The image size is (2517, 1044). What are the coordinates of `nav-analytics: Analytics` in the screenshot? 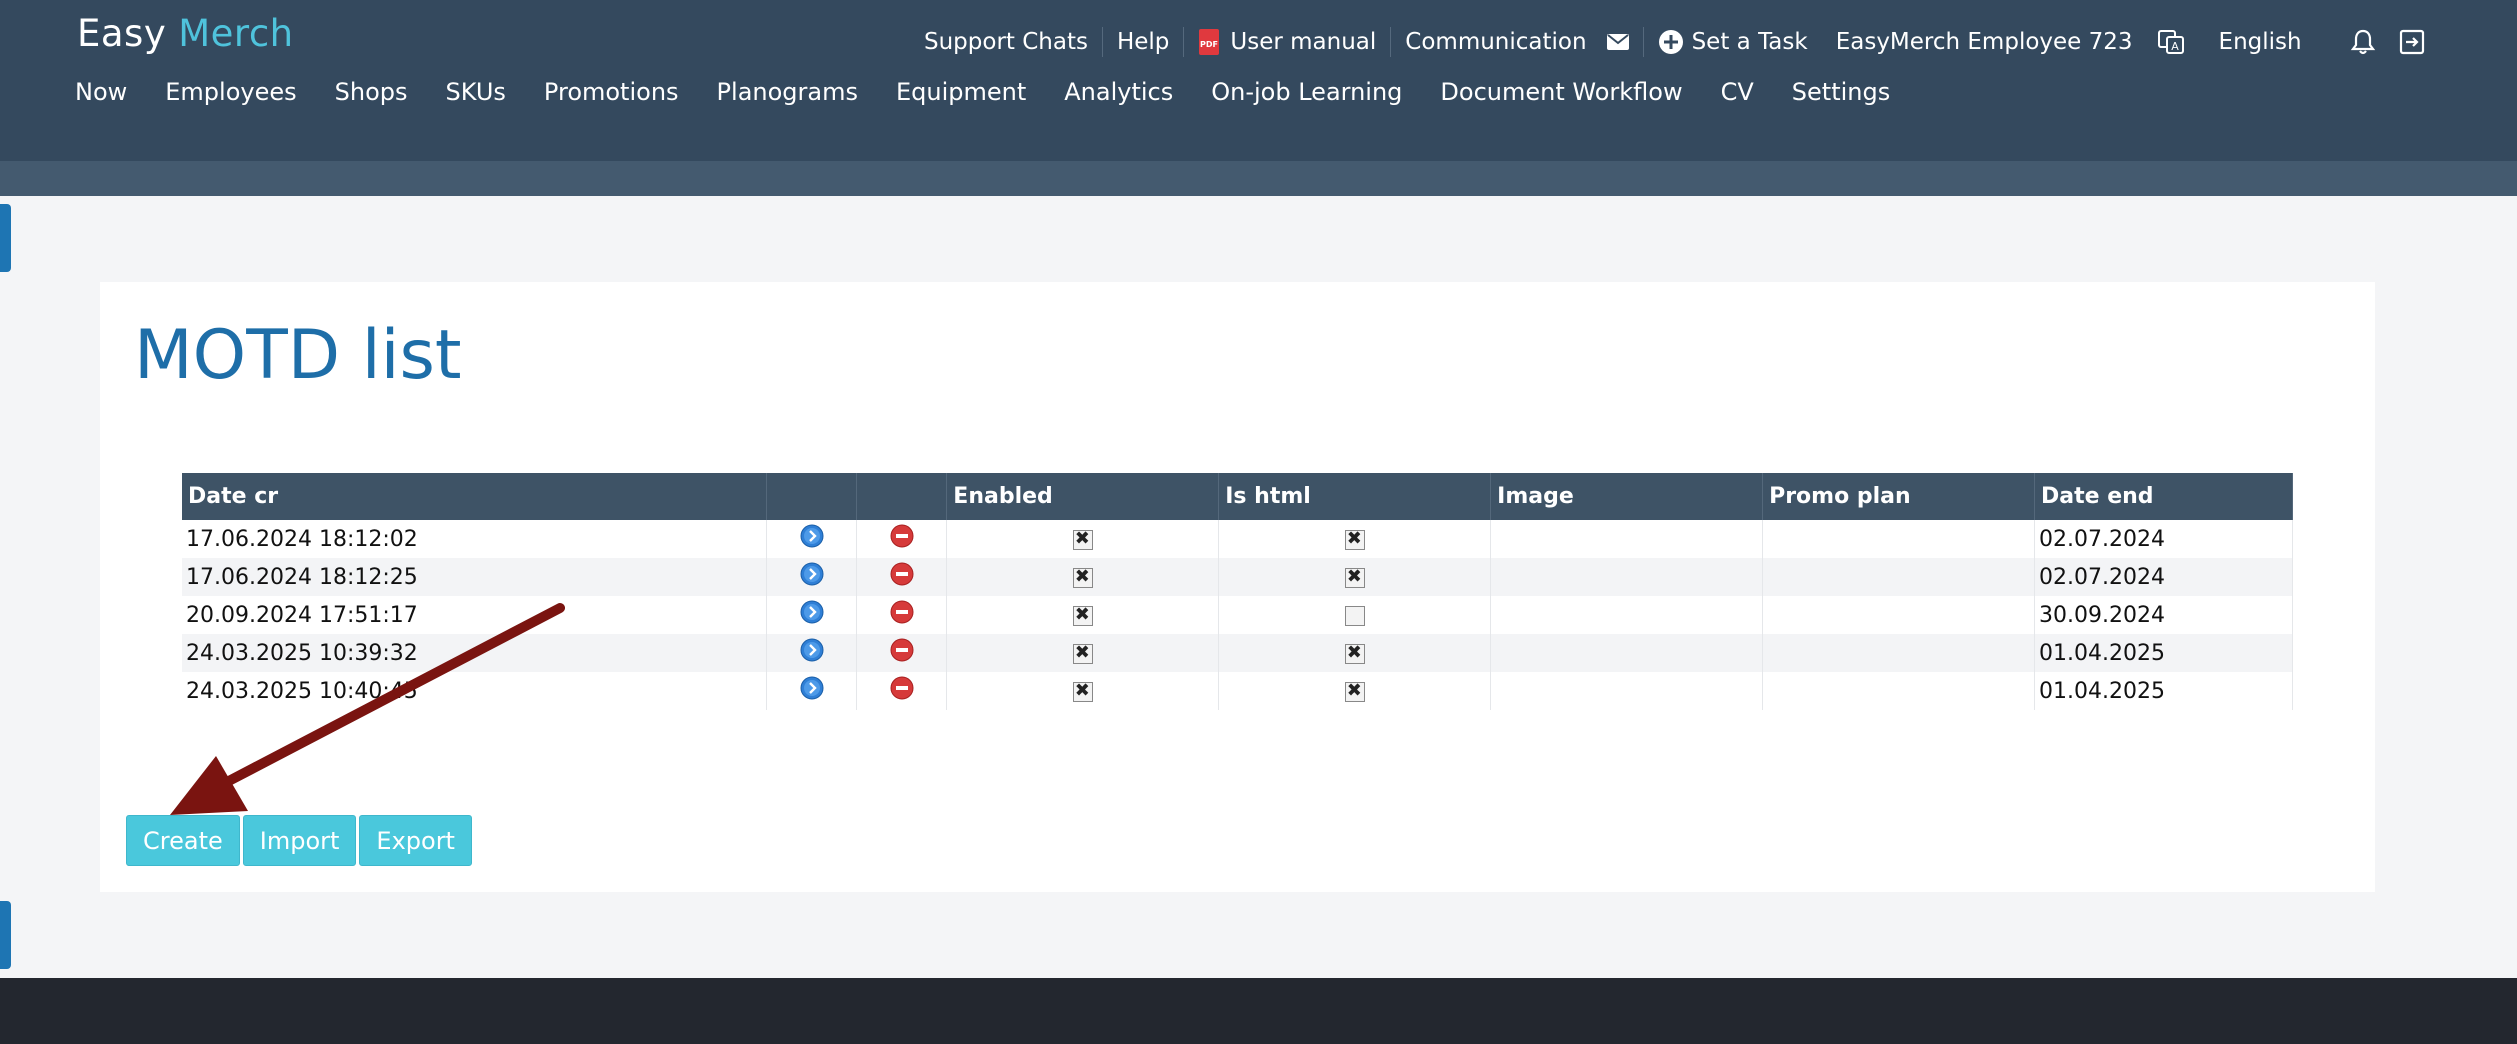 It's located at (1118, 92).